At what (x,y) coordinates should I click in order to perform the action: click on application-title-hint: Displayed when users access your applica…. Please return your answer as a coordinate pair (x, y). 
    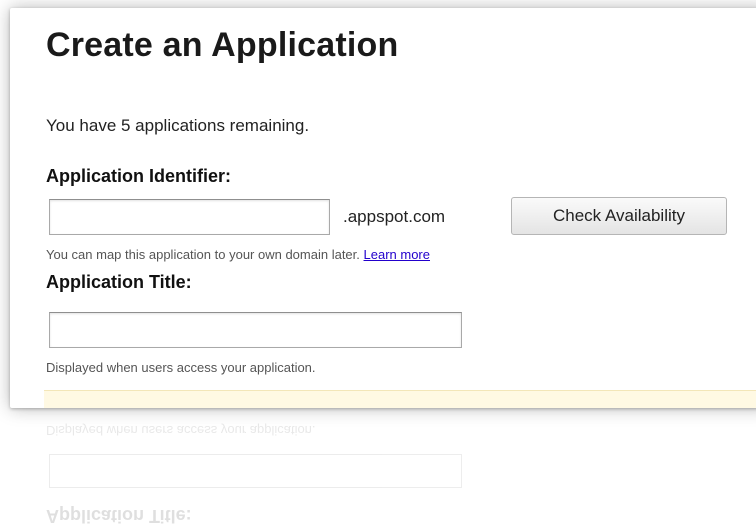
    Looking at the image, I should click on (181, 367).